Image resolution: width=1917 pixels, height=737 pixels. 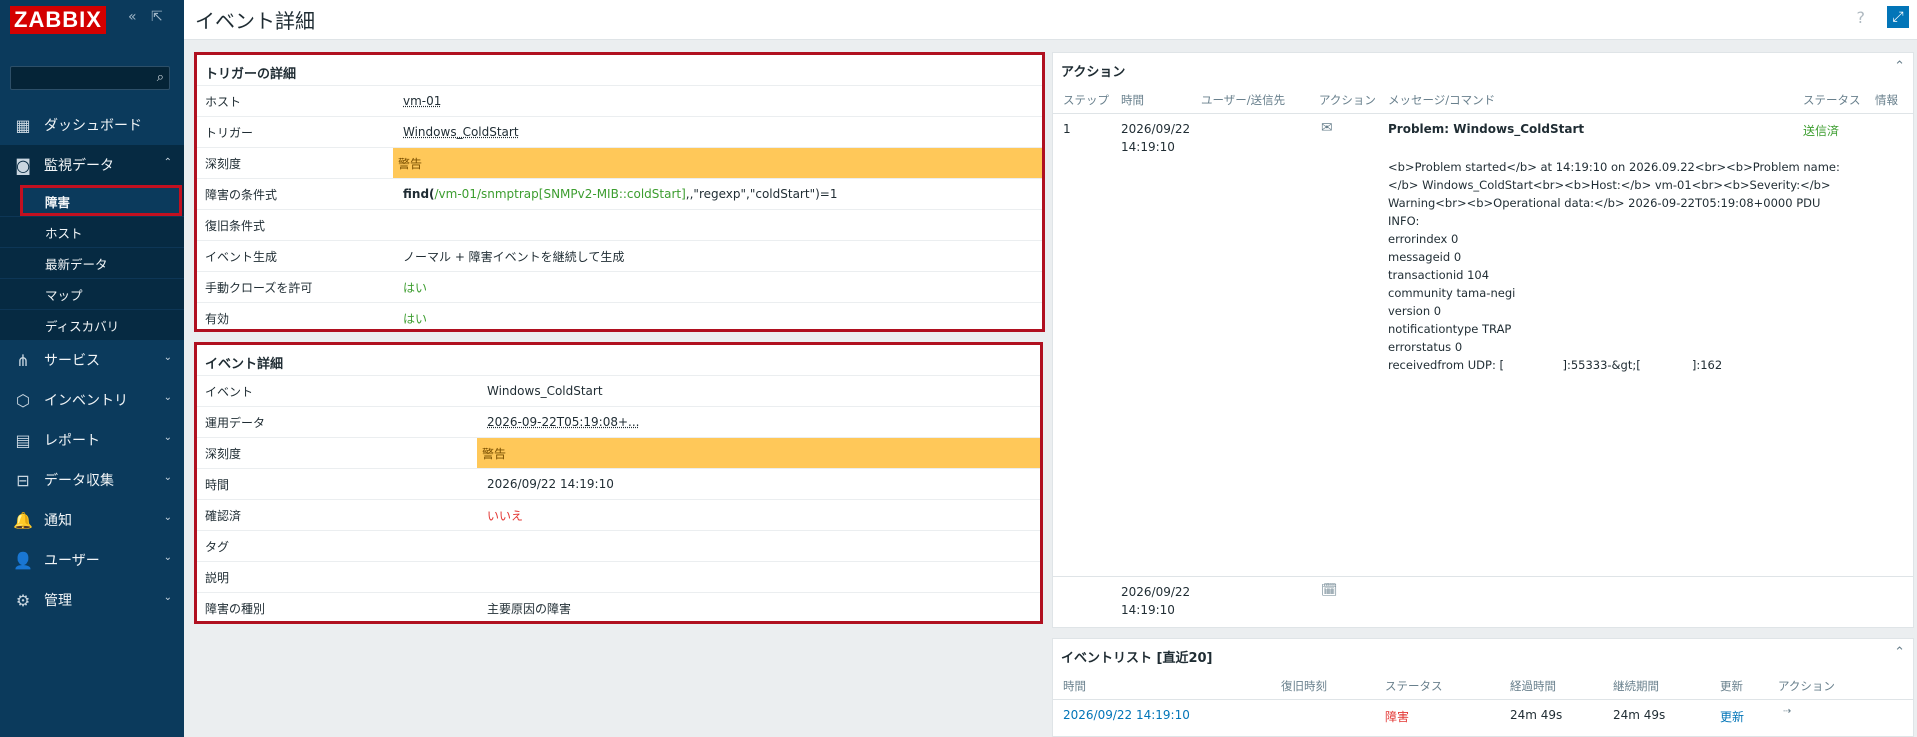 I want to click on monitoring-submenu: 障害 ホスト 最新データ マップ ディスカバリ, so click(x=92, y=262).